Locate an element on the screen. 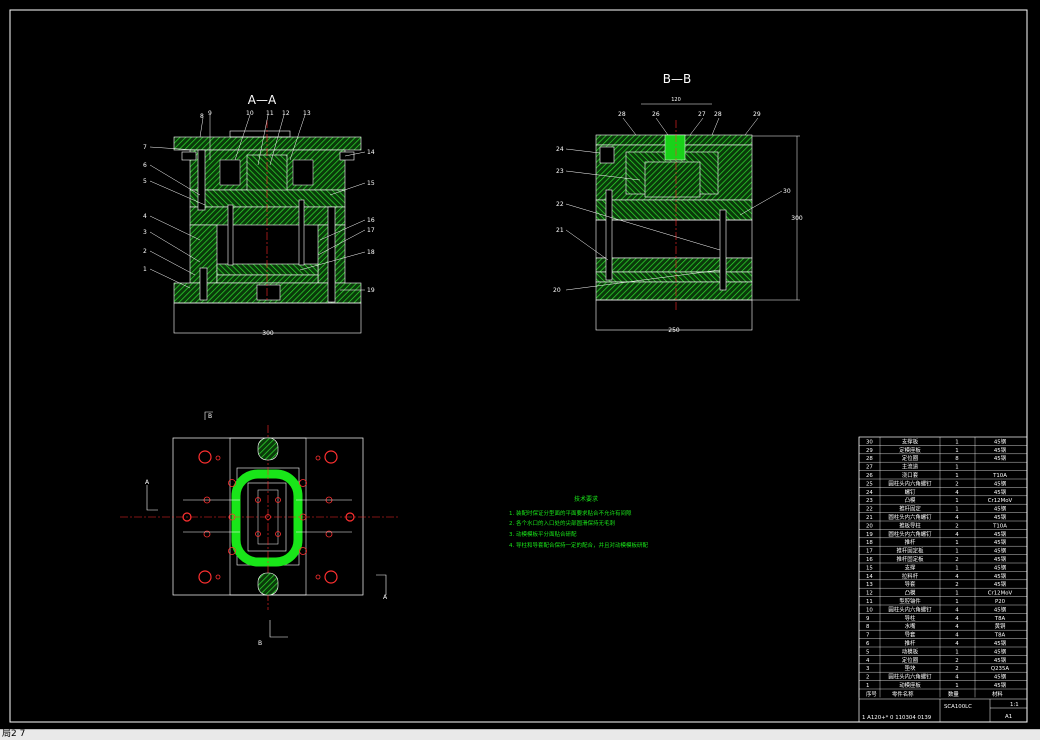 This screenshot has width=1040, height=740. bom-row: 2 圆柱头内六角螺钉 4 45钢 is located at coordinates (936, 677).